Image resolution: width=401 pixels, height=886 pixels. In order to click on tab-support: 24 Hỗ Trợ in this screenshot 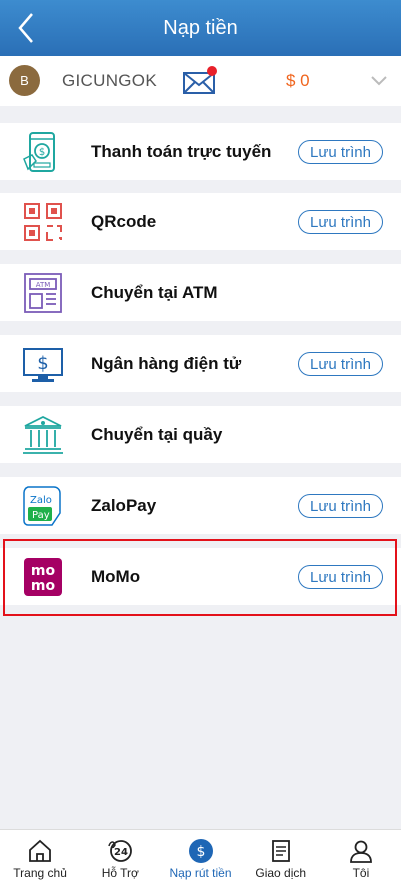, I will do `click(120, 858)`.